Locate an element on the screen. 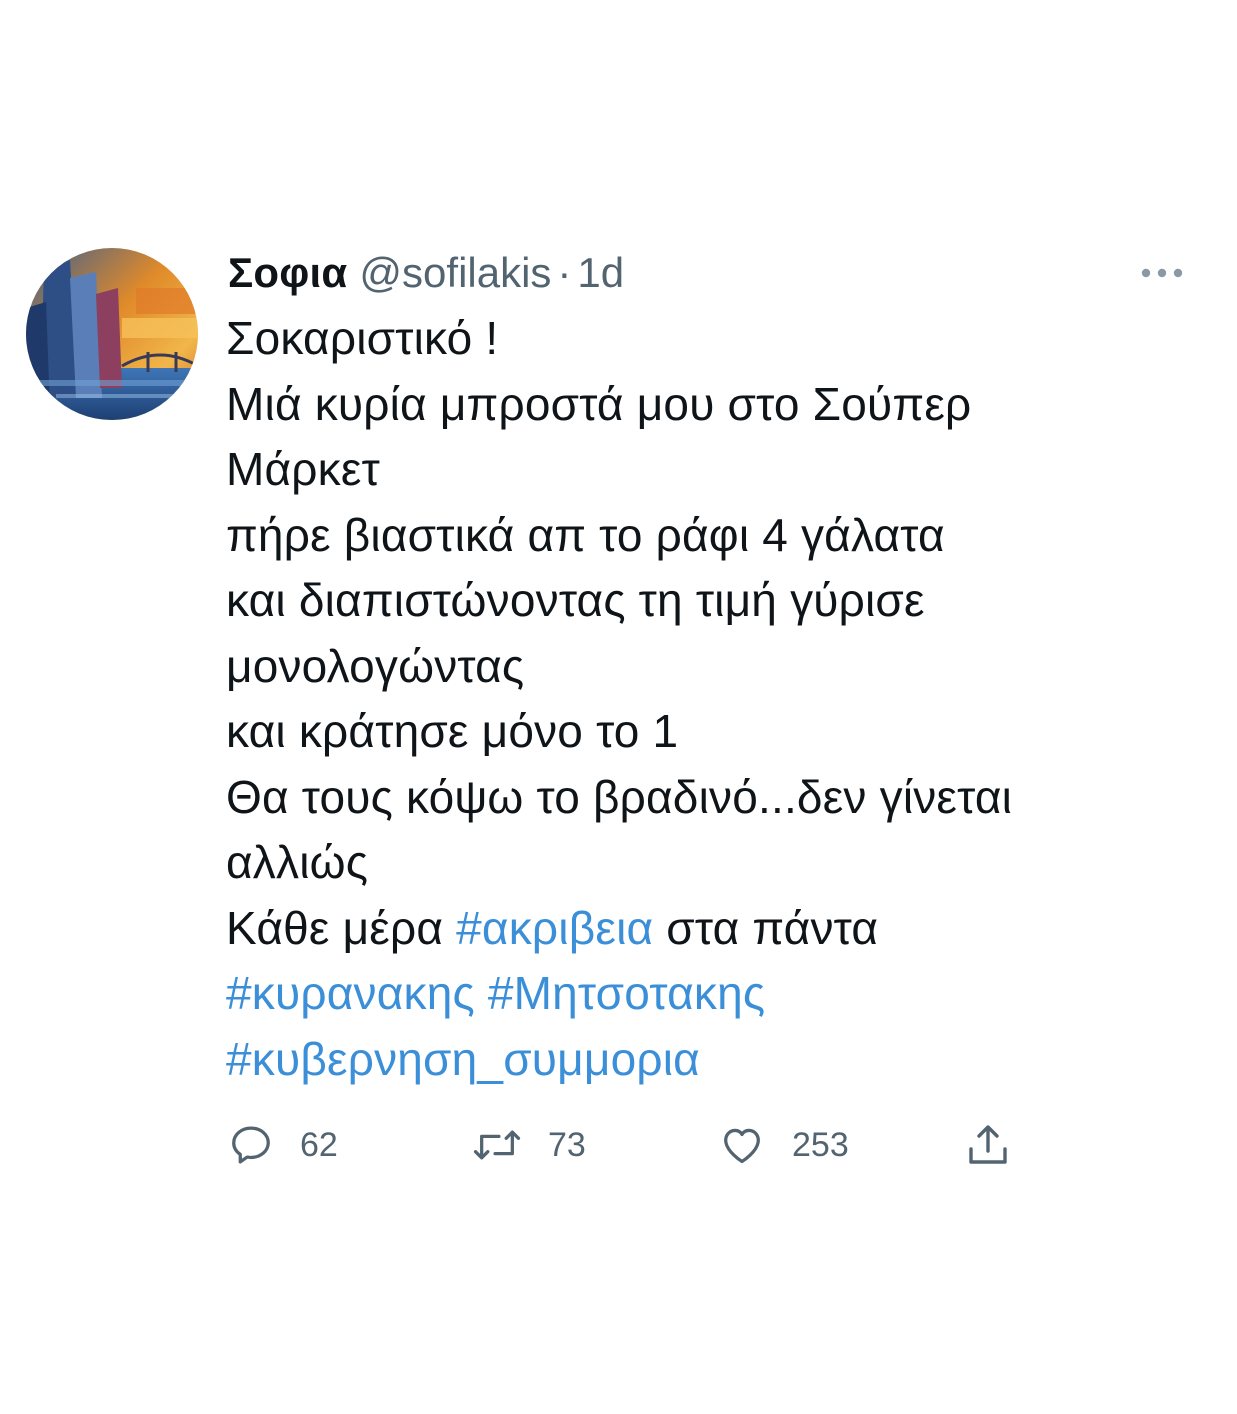 This screenshot has width=1237, height=1414. more-horizontal-icon is located at coordinates (1162, 273).